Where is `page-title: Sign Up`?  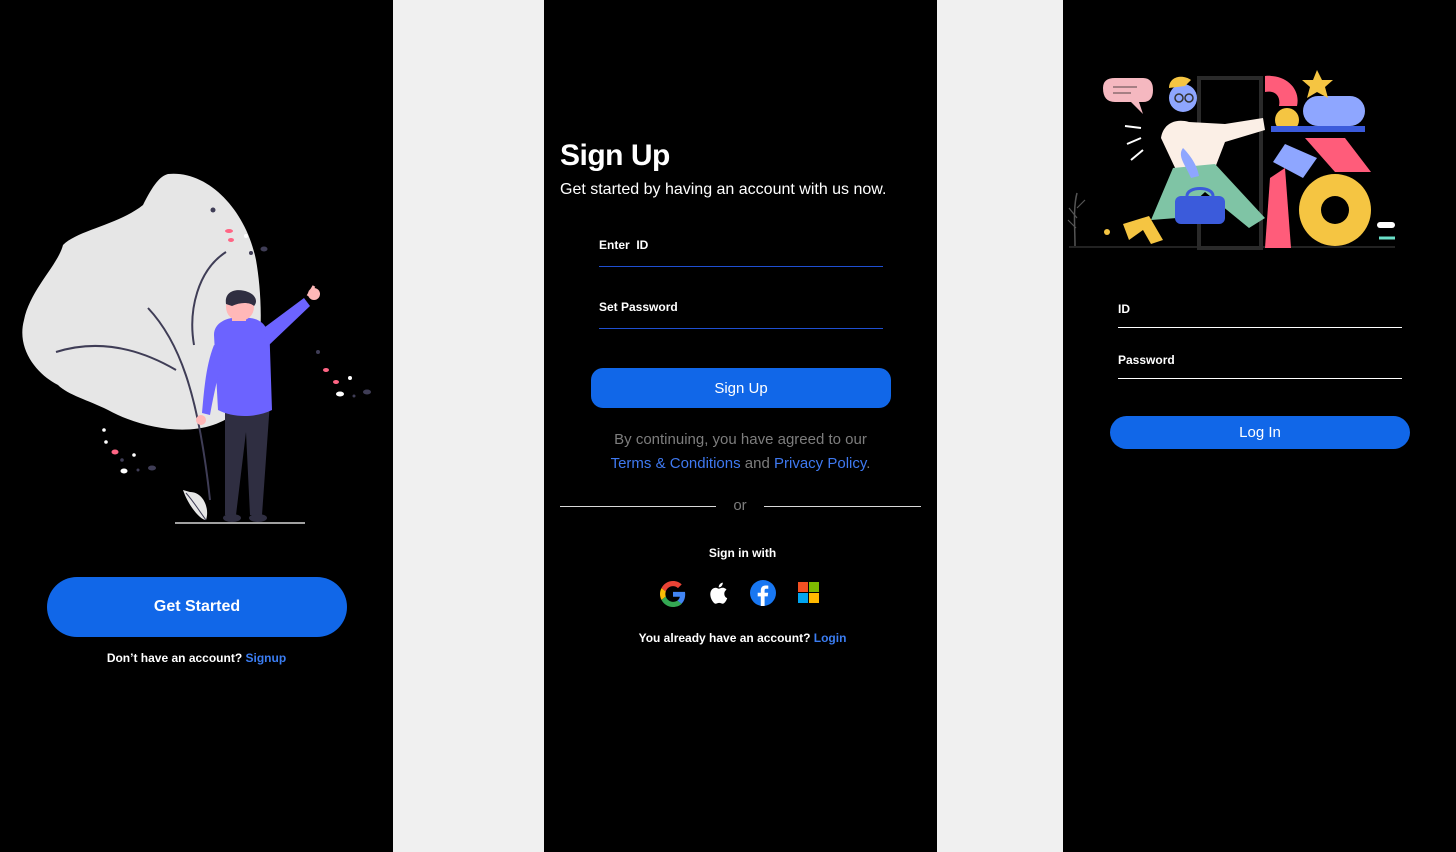 page-title: Sign Up is located at coordinates (615, 155).